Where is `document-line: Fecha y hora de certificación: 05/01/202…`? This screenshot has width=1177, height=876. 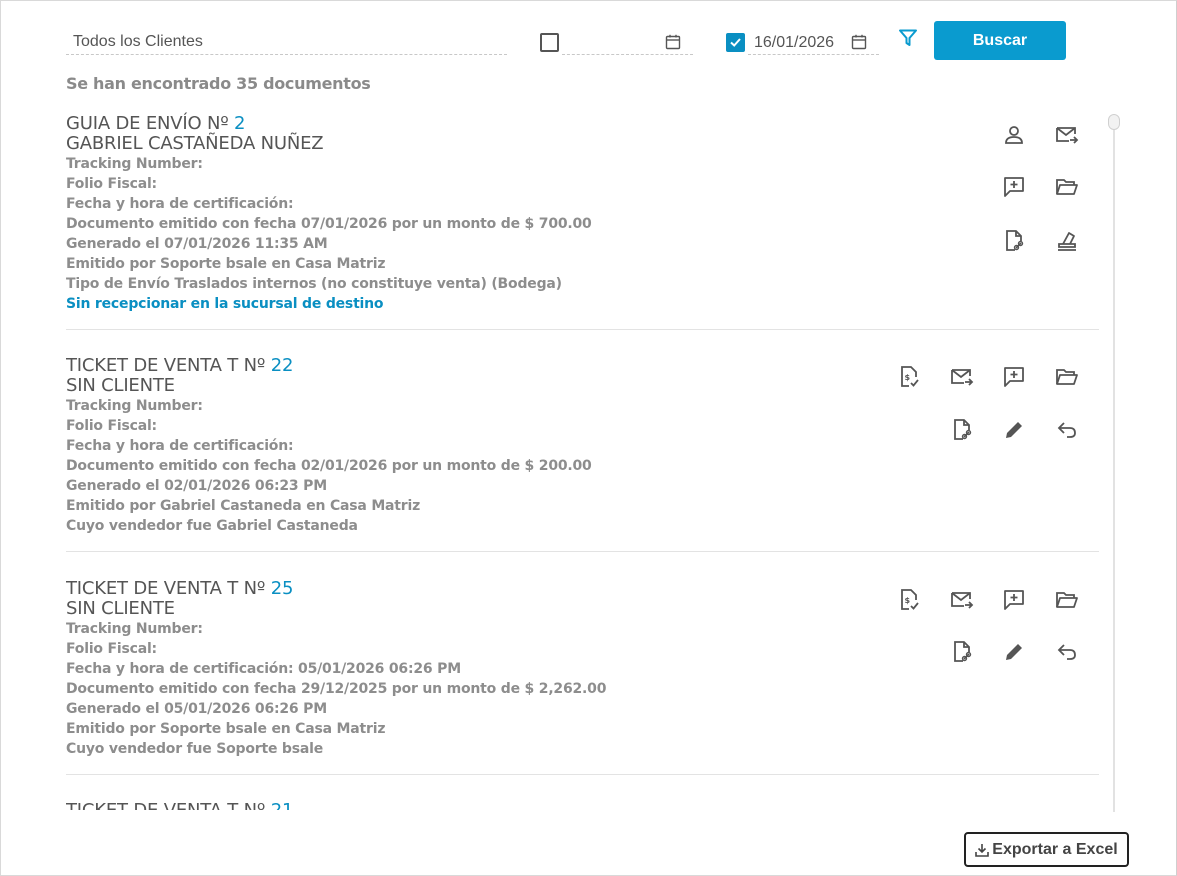 document-line: Fecha y hora de certificación: 05/01/202… is located at coordinates (263, 669).